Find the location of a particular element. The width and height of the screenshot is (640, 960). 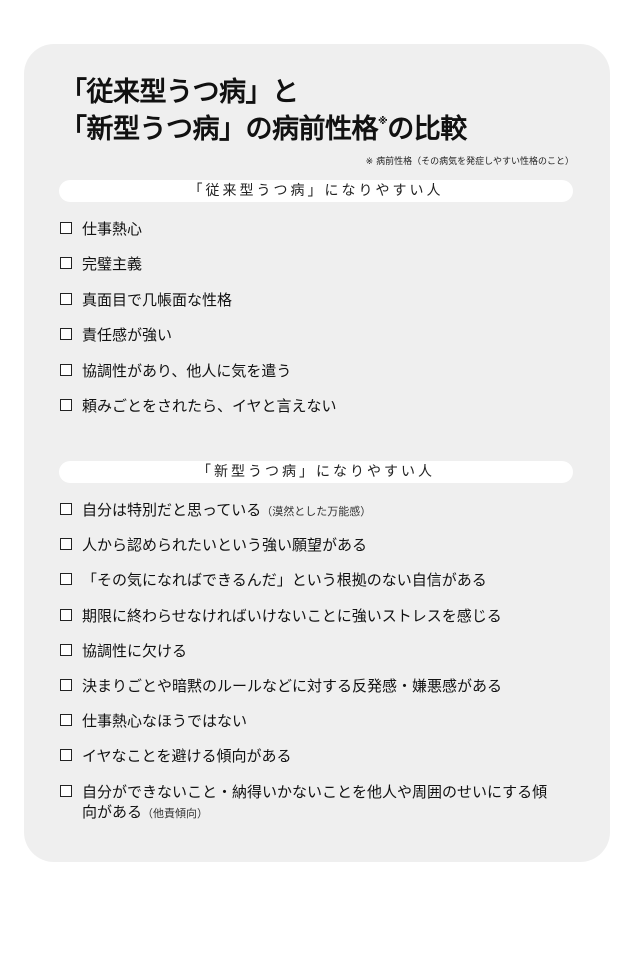

list-item: 期限に終わらせなければいけないことに強いストレスを感じる is located at coordinates (320, 623).